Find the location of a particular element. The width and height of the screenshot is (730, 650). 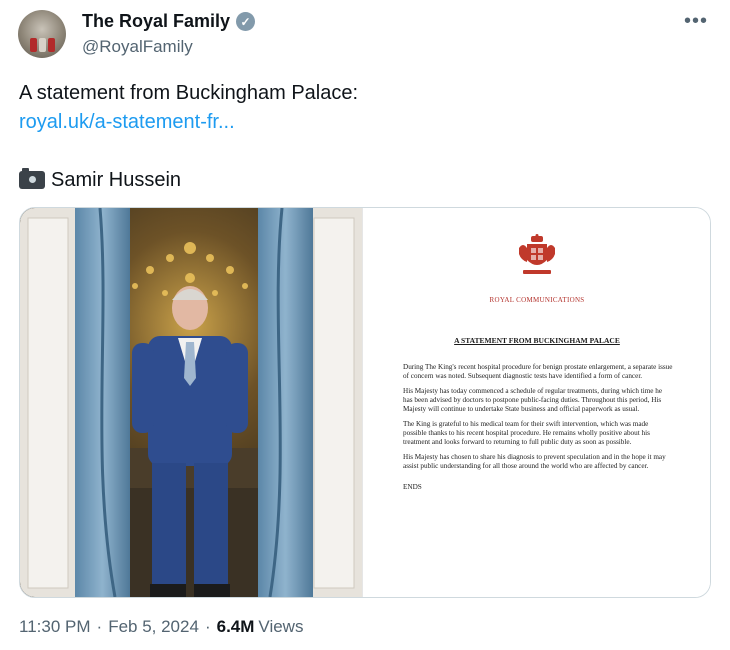

document-heading: ROYAL COMMUNICATIONS is located at coordinates (537, 300).